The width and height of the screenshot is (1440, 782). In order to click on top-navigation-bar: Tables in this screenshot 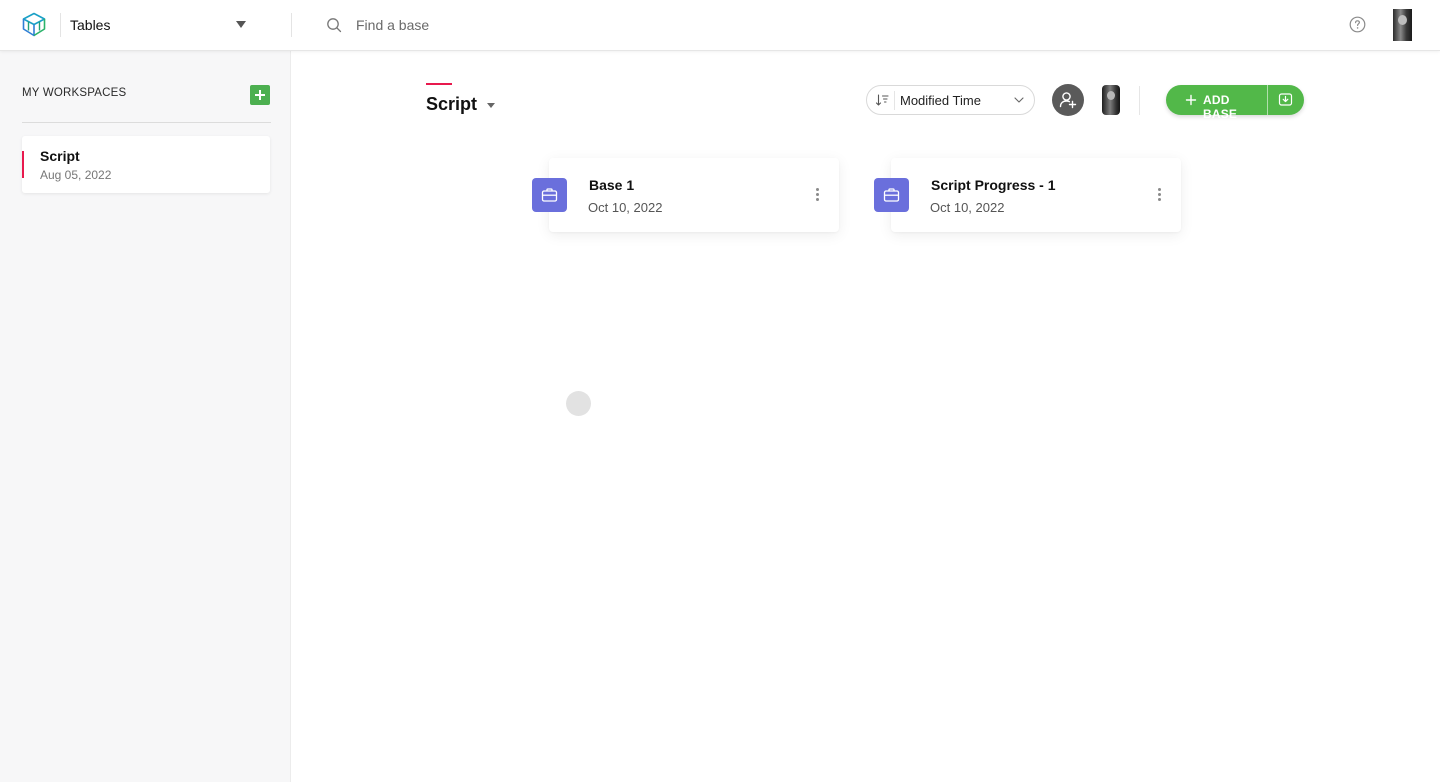, I will do `click(720, 25)`.